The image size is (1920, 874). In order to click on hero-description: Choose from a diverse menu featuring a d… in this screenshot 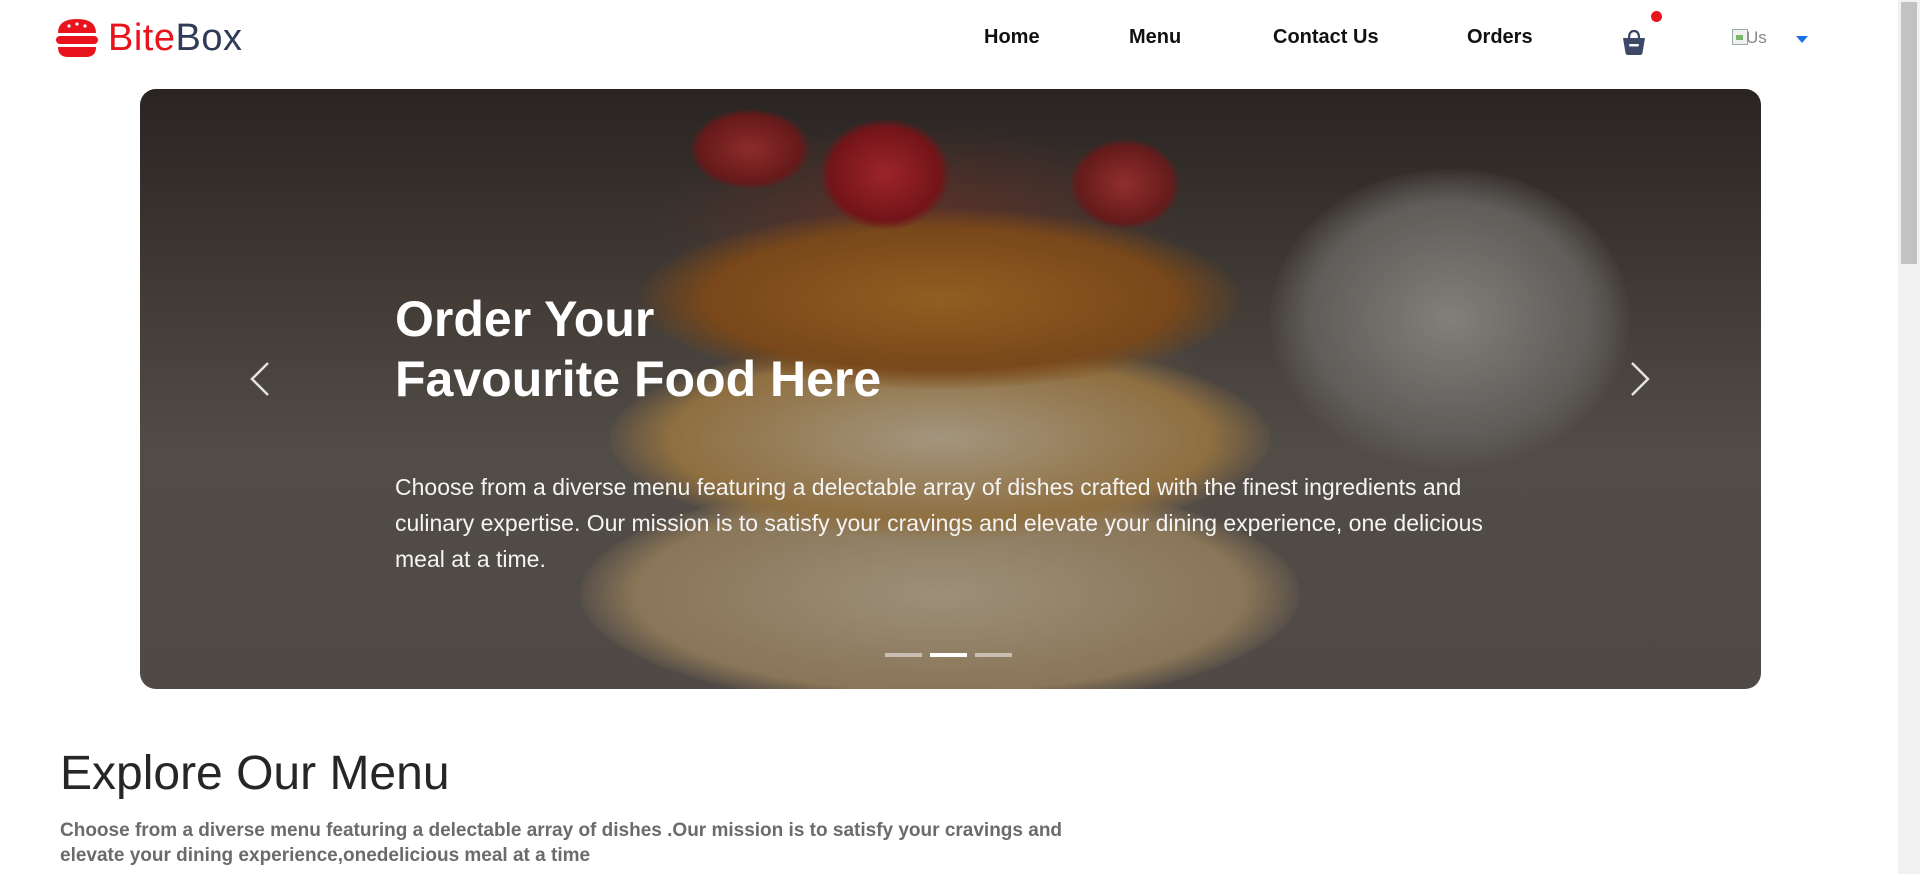, I will do `click(939, 523)`.